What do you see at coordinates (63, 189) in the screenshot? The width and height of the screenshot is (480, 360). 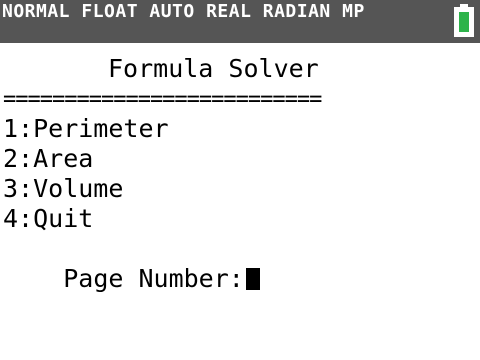 I see `menu-item-volume: 3:Volume` at bounding box center [63, 189].